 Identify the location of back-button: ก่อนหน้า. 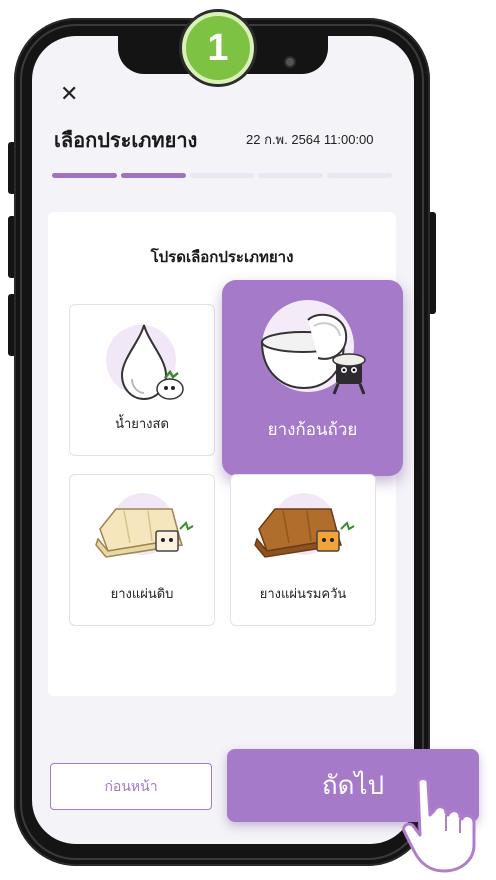
(131, 786).